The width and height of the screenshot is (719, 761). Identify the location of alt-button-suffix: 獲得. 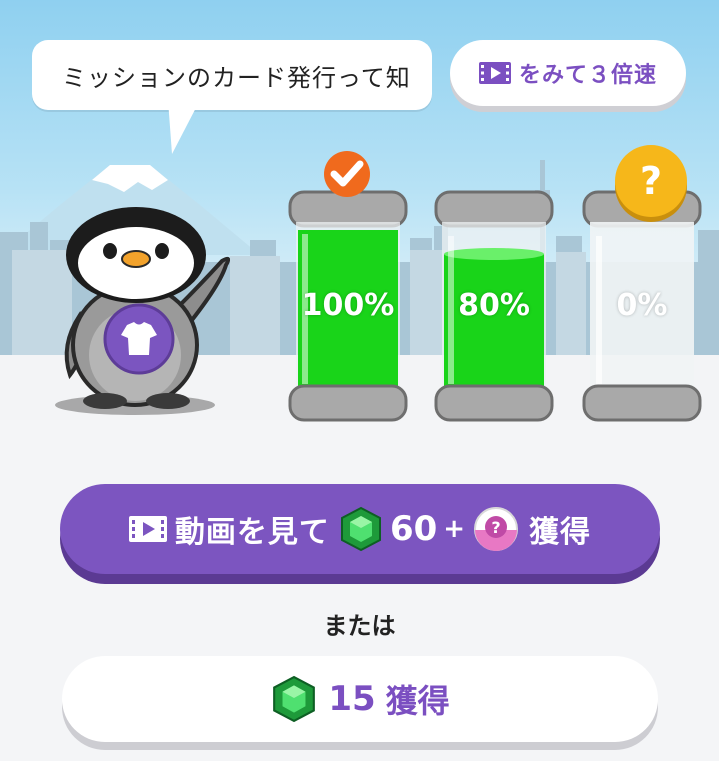
(417, 701).